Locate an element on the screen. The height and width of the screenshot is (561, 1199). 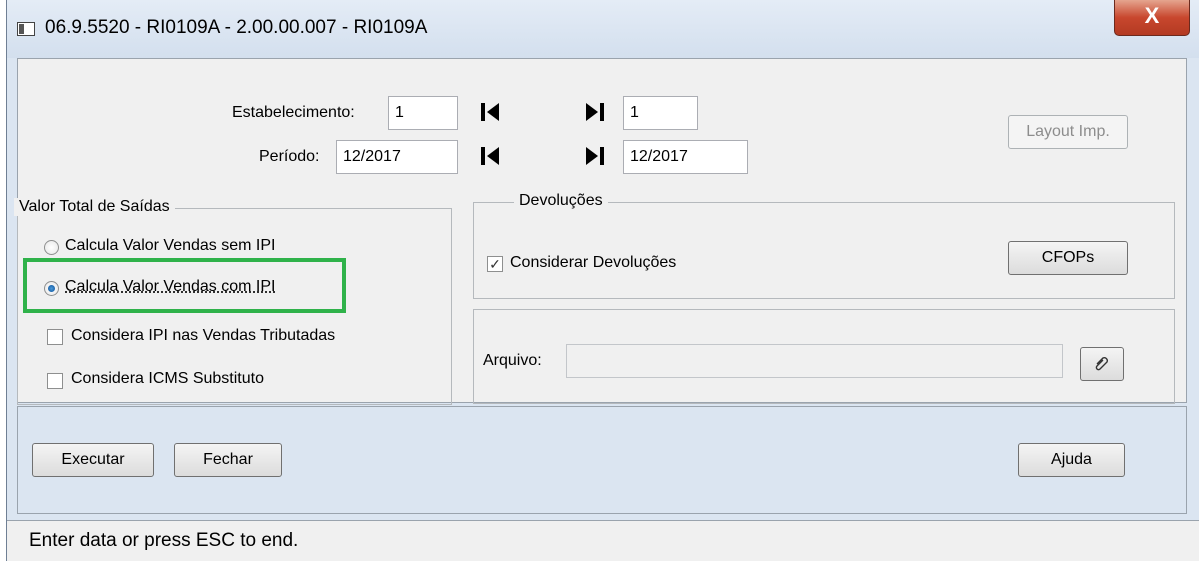
status-bar: Enter data or press ESC to end. is located at coordinates (603, 540).